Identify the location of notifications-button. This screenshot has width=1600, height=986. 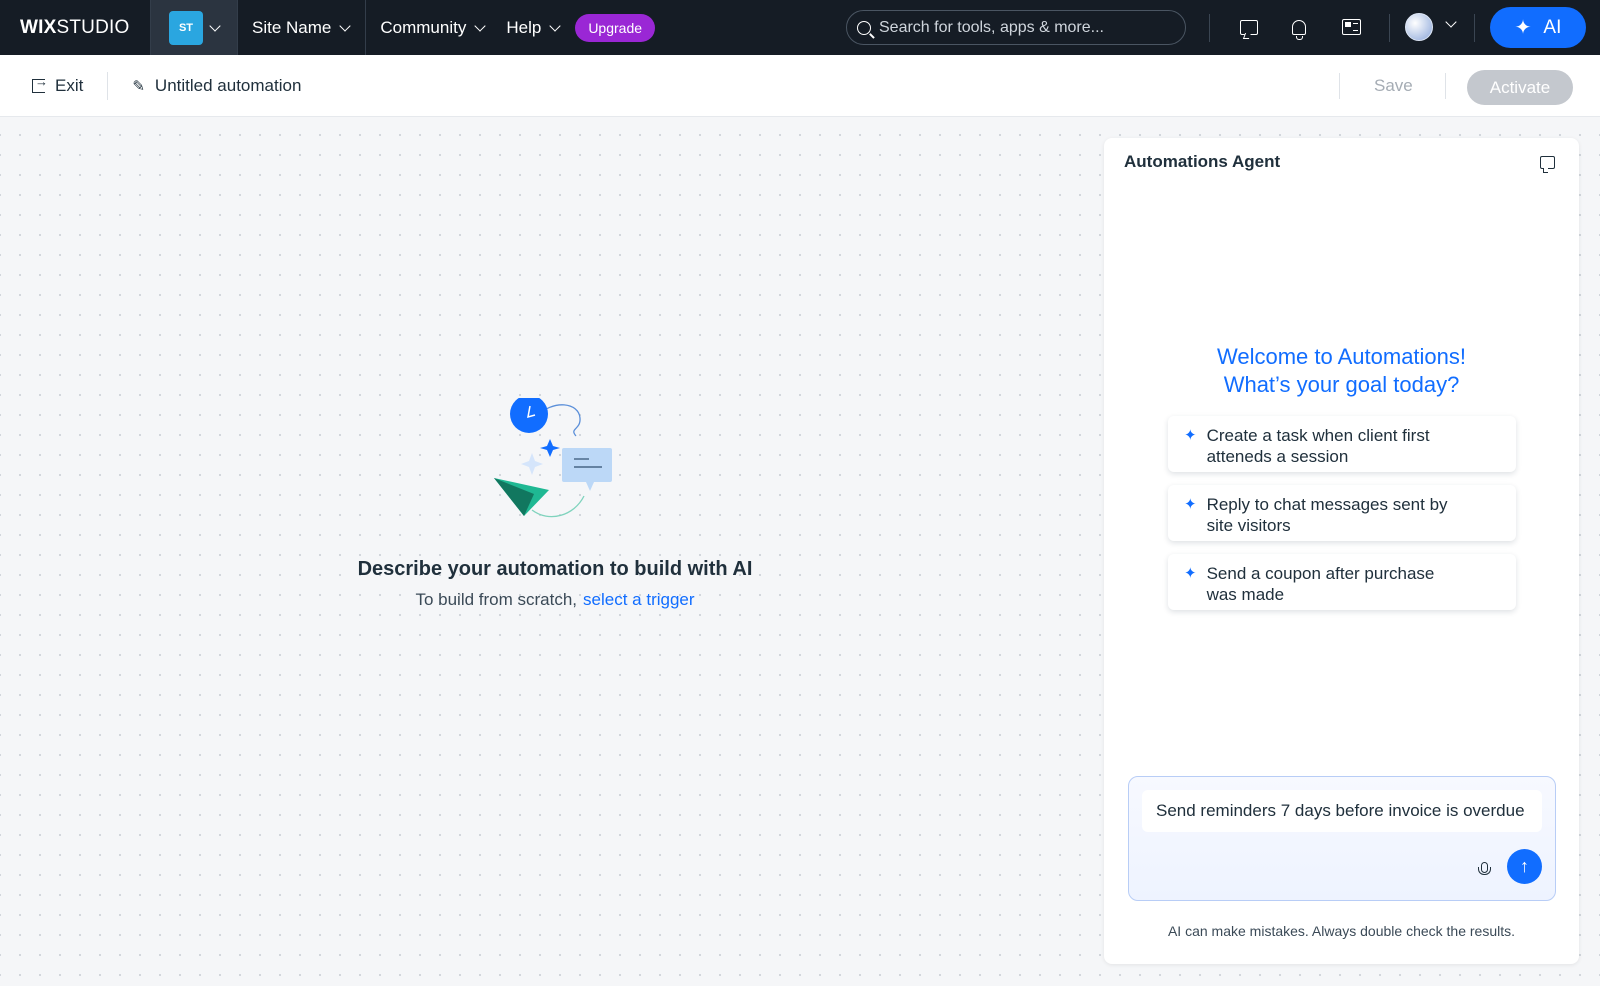
(1299, 27).